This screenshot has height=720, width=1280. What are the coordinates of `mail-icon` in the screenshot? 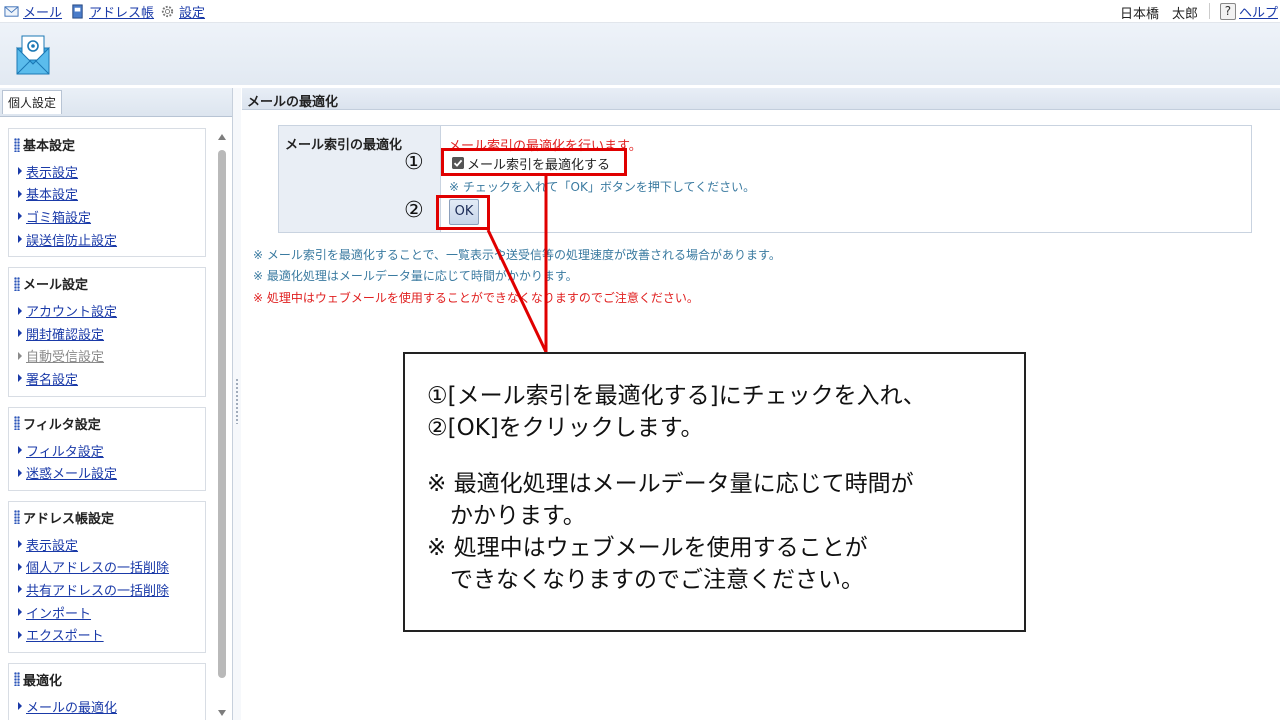 It's located at (11, 11).